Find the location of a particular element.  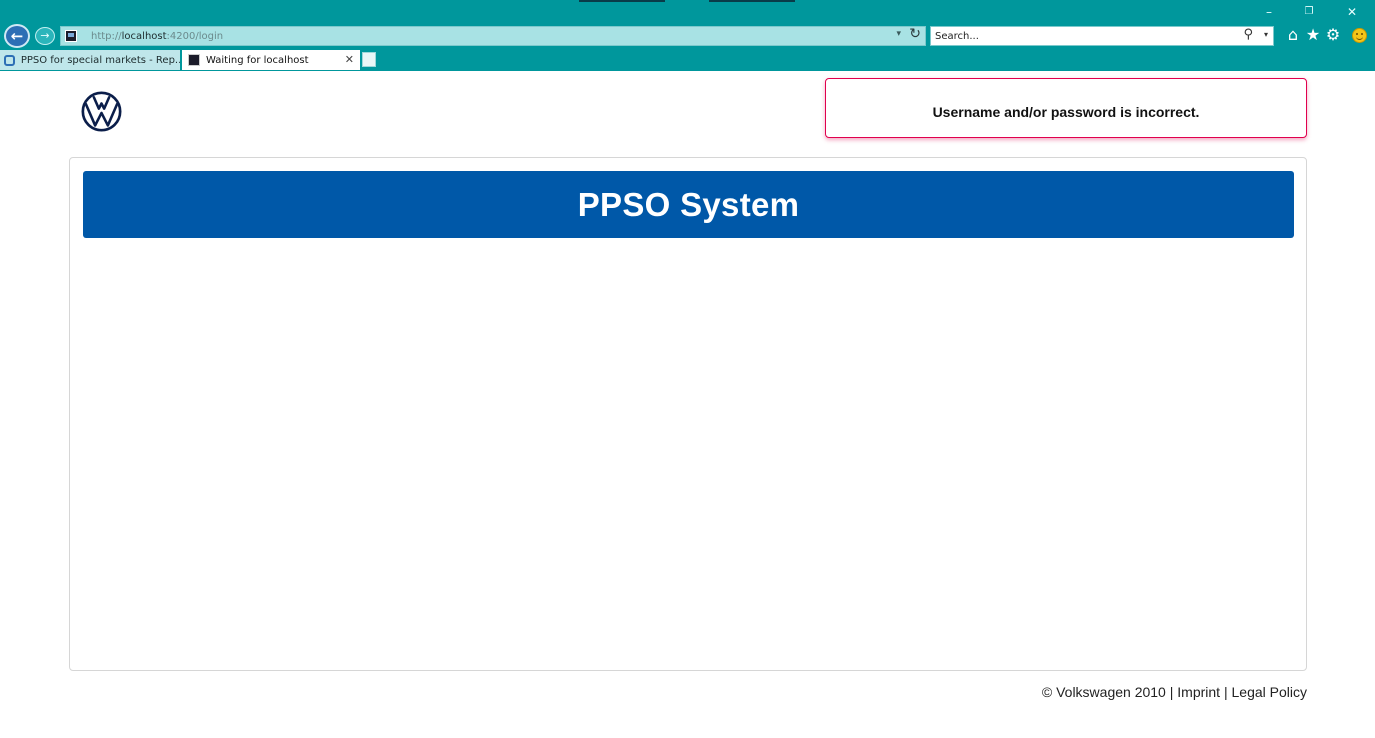

new-tab-button is located at coordinates (369, 59).